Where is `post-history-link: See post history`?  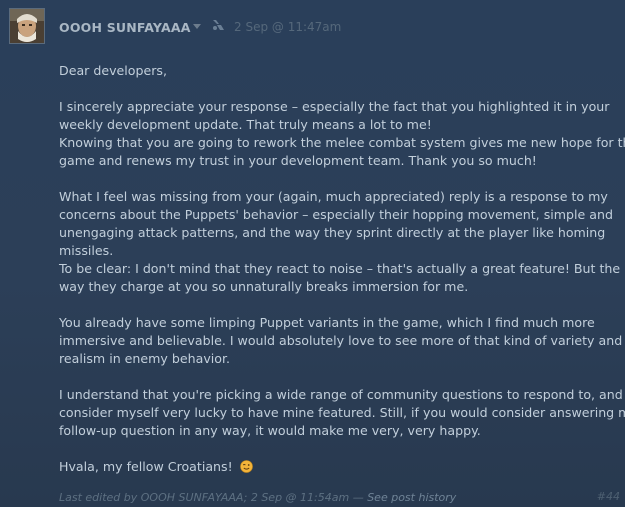
post-history-link: See post history is located at coordinates (411, 497).